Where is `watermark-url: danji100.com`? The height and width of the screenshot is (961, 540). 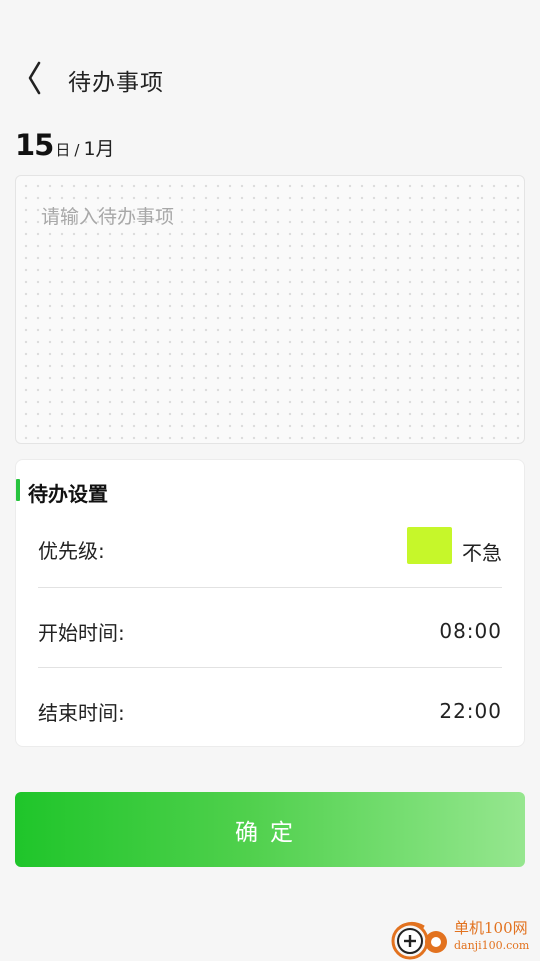 watermark-url: danji100.com is located at coordinates (492, 945).